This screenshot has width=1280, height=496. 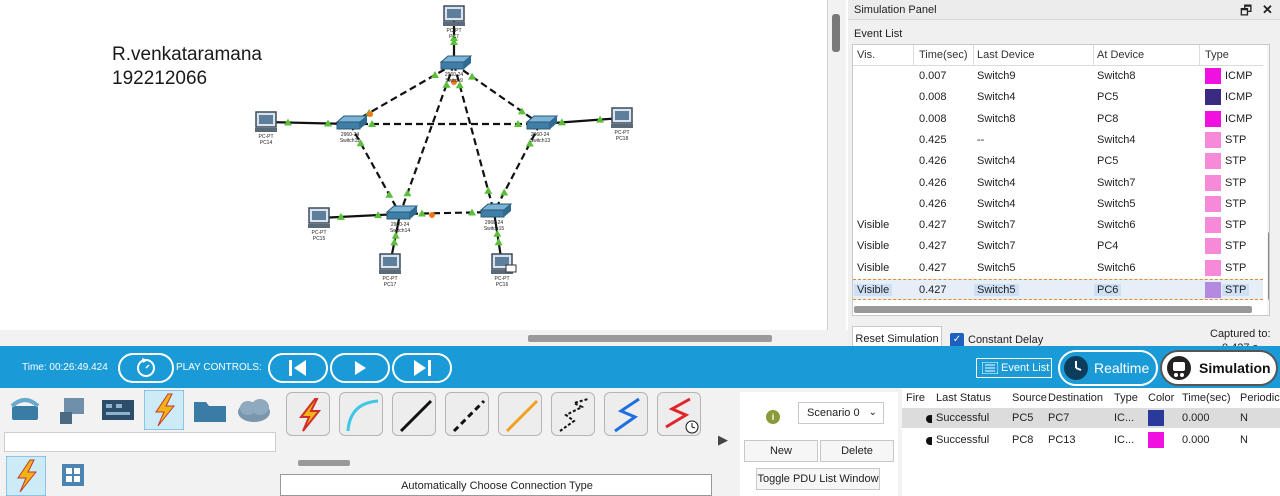 What do you see at coordinates (1053, 309) in the screenshot?
I see `event-list-horizontal-scroll-thumb` at bounding box center [1053, 309].